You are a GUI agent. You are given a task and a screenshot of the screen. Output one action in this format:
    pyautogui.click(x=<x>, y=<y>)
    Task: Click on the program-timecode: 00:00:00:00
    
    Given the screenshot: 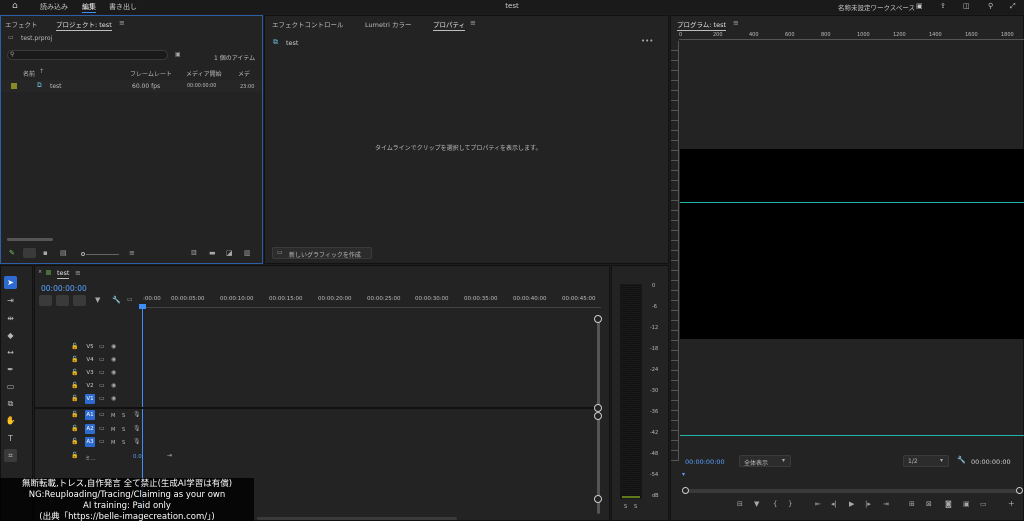 What is the action you would take?
    pyautogui.click(x=705, y=462)
    